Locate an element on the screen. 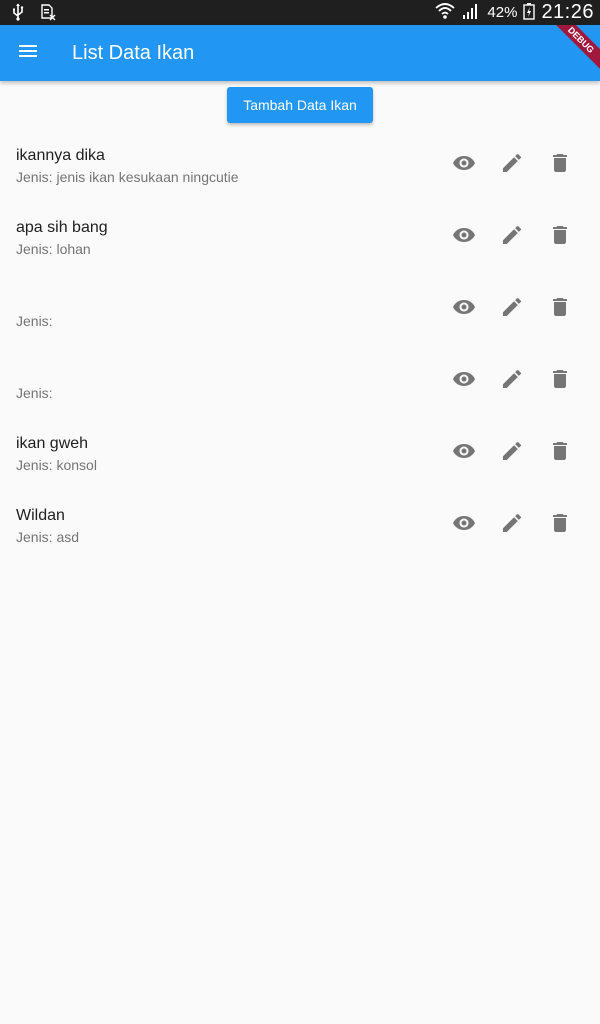 This screenshot has height=1024, width=600. wifi-icon is located at coordinates (445, 13).